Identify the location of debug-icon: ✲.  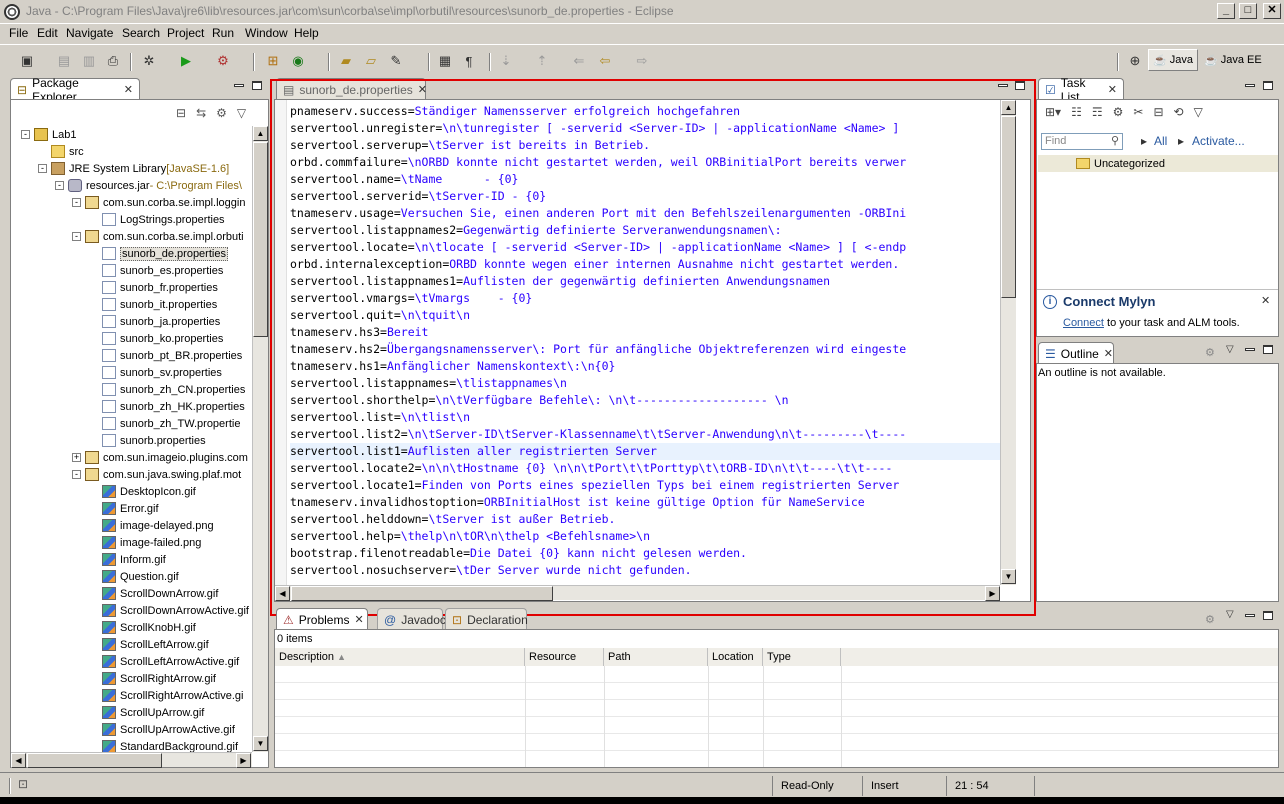
(149, 61).